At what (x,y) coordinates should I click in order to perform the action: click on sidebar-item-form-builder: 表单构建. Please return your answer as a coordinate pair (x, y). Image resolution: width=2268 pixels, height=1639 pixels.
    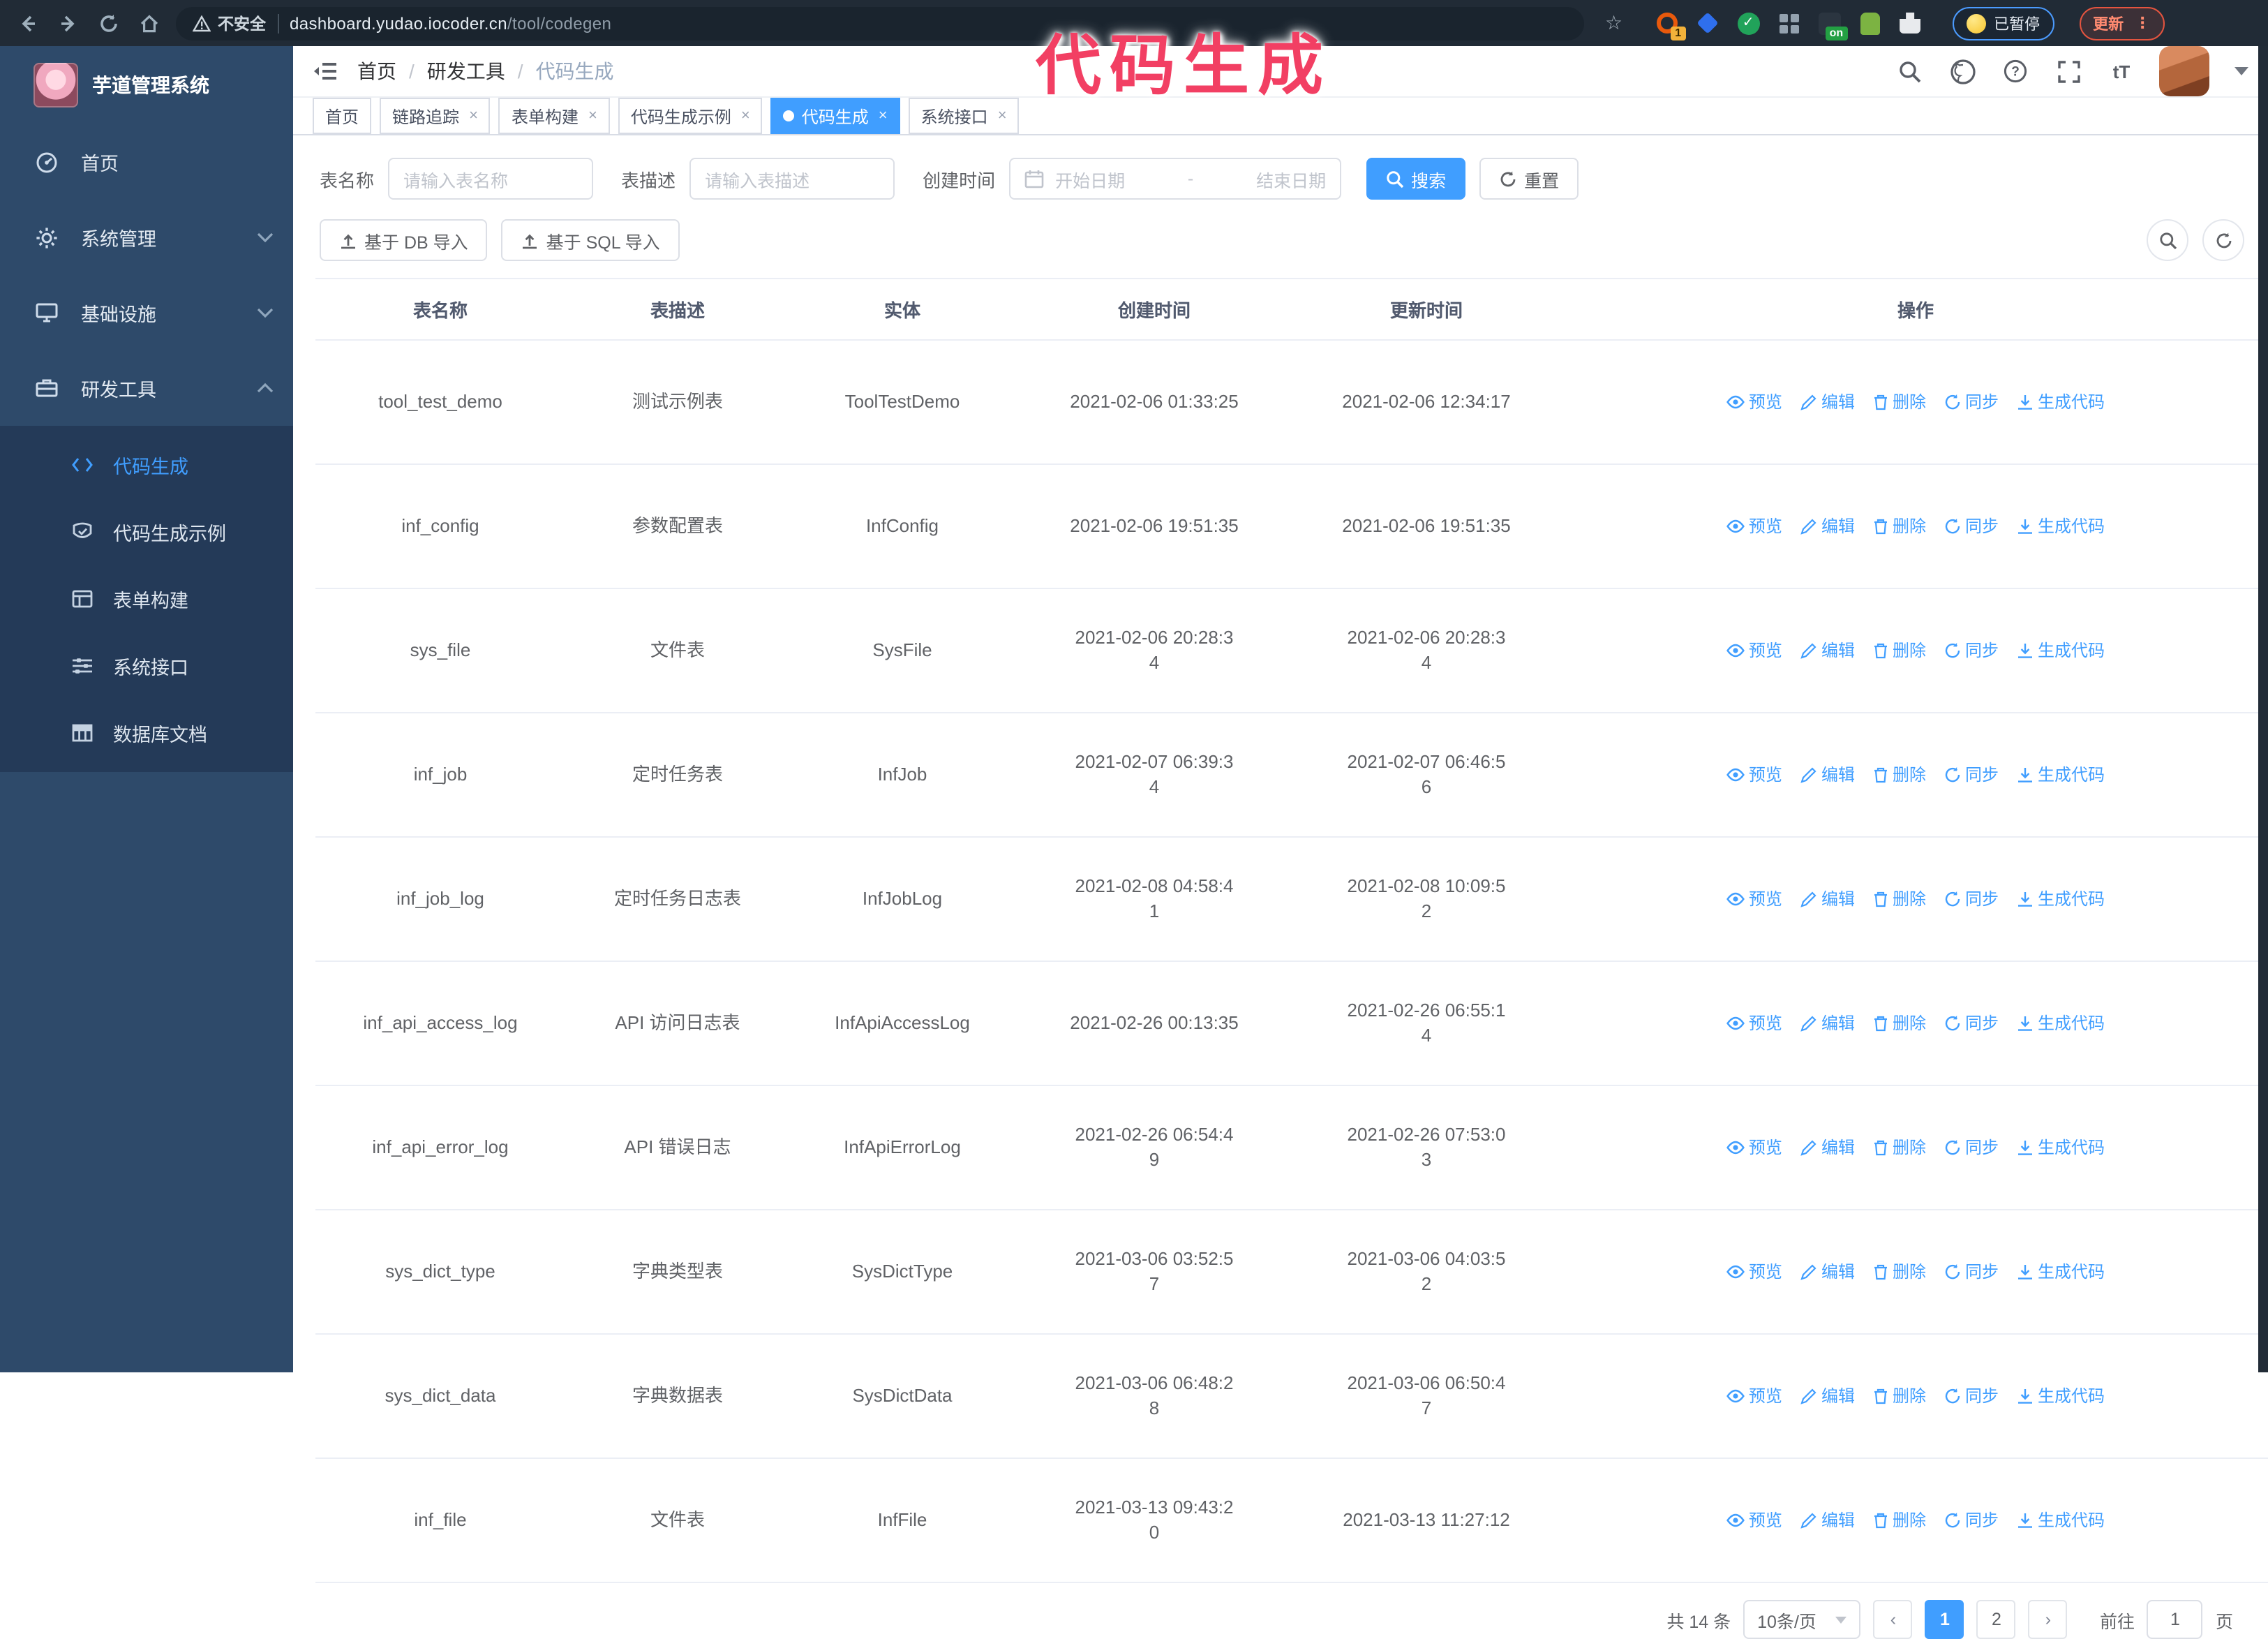
    Looking at the image, I should click on (146, 598).